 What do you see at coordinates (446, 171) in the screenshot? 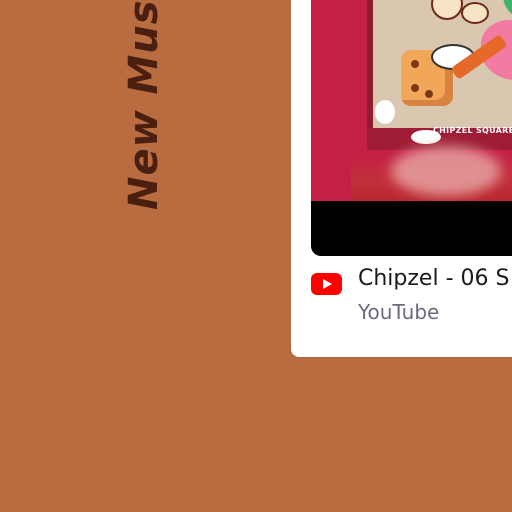
I see `thumbnail-glow` at bounding box center [446, 171].